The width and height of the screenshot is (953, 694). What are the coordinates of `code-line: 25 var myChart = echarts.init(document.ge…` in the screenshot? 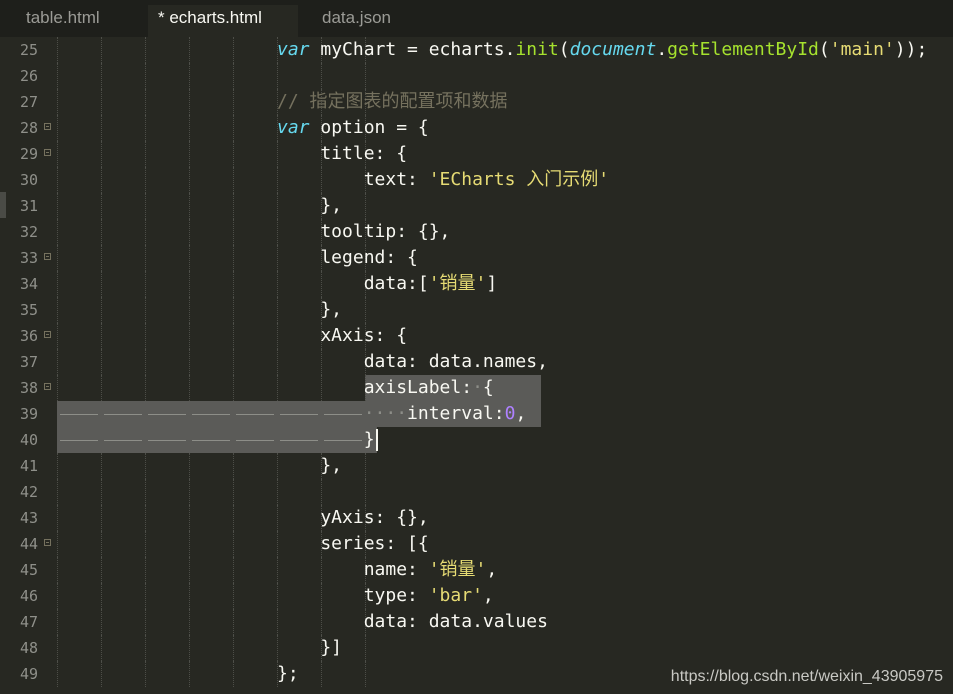 It's located at (476, 50).